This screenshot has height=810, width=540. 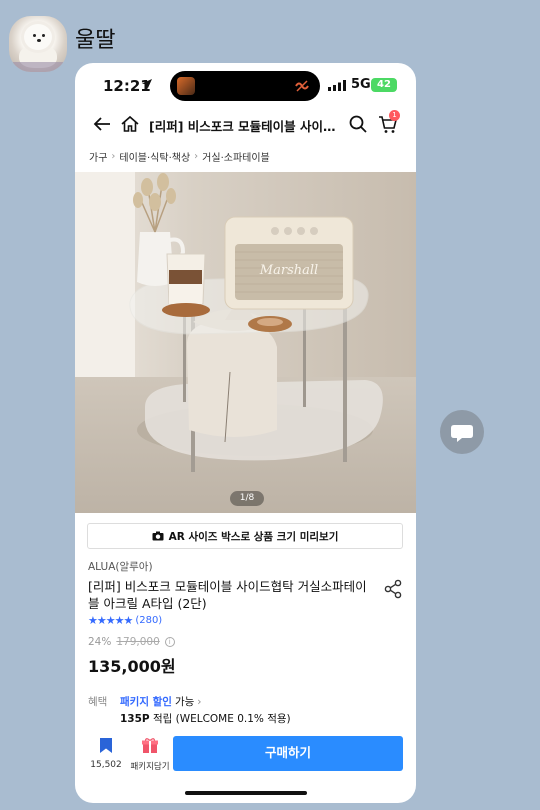 I want to click on add-to-package-label: 패키지담기, so click(x=150, y=767).